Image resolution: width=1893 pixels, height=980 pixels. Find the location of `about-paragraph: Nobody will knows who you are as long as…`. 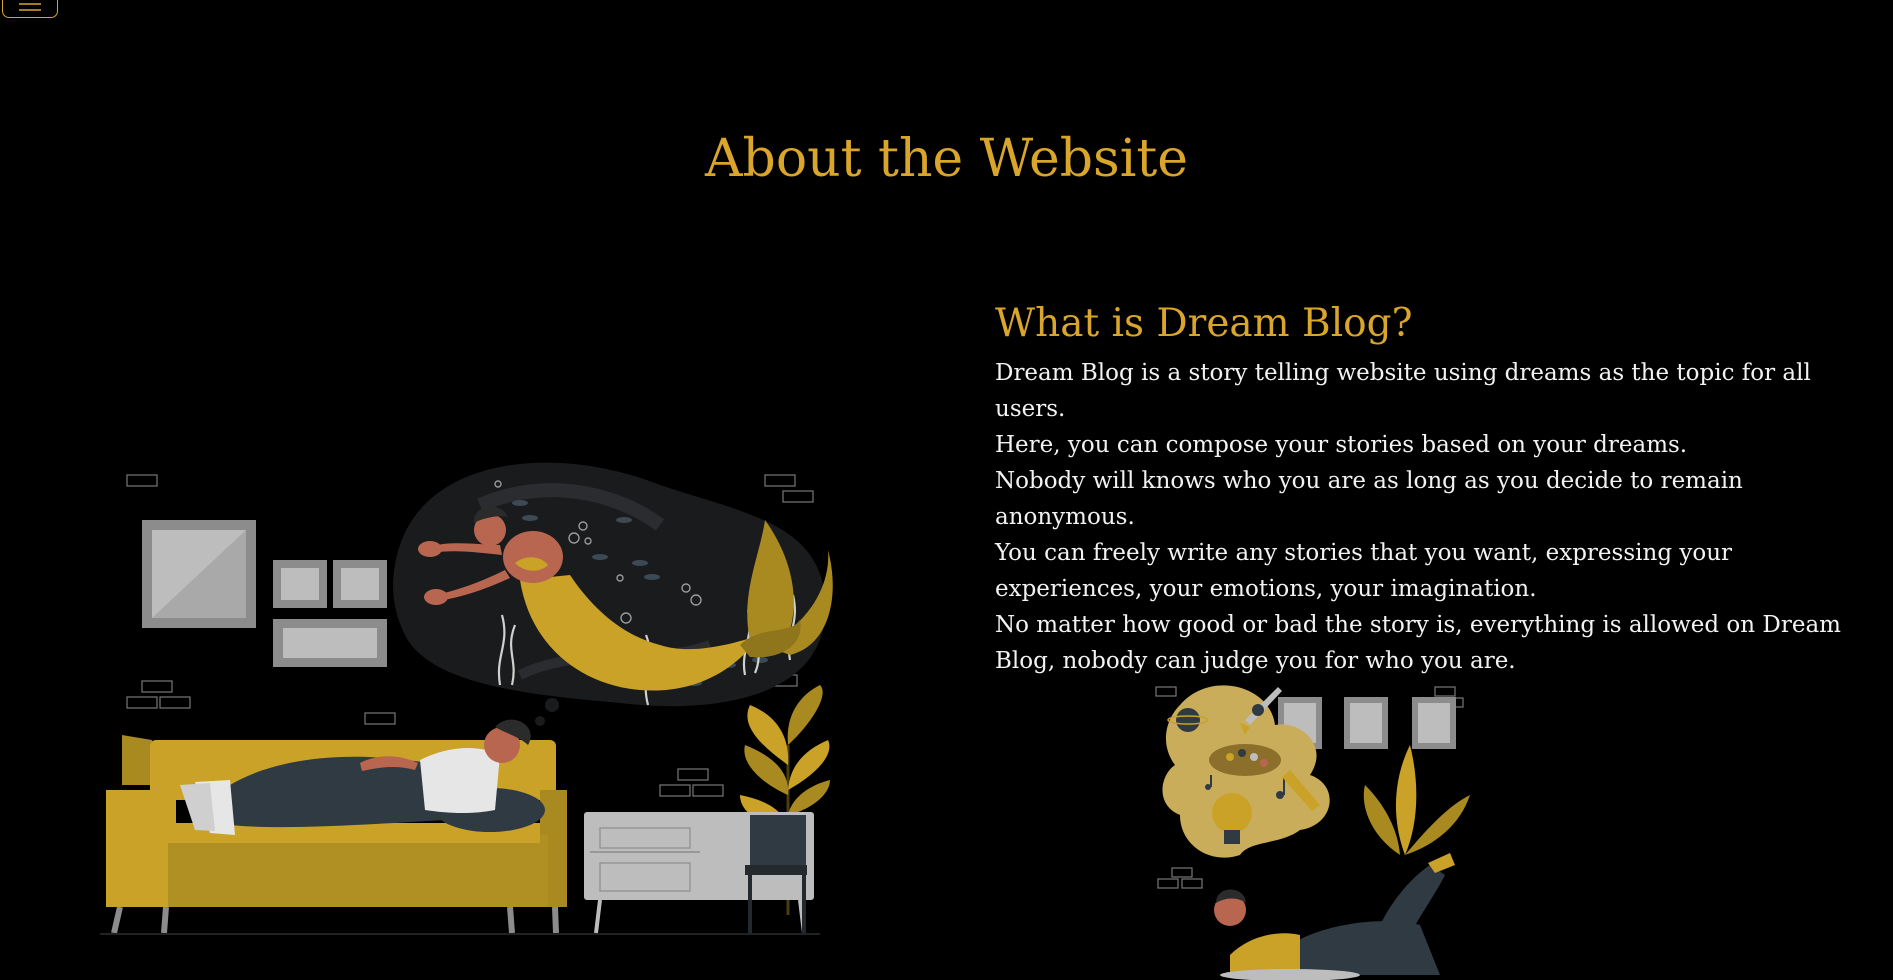

about-paragraph: Nobody will knows who you are as long as… is located at coordinates (1369, 499).